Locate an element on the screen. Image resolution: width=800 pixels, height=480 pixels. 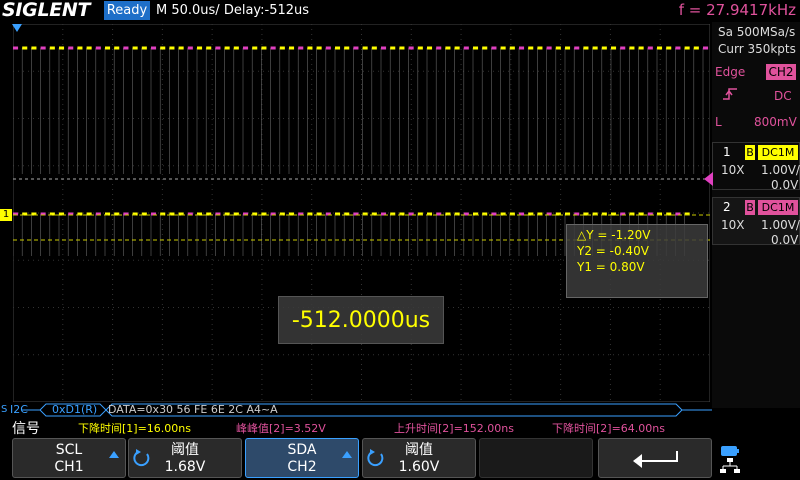
measurement-ch2-peak-peak: 峰峰值[2]=3.52V is located at coordinates (281, 428).